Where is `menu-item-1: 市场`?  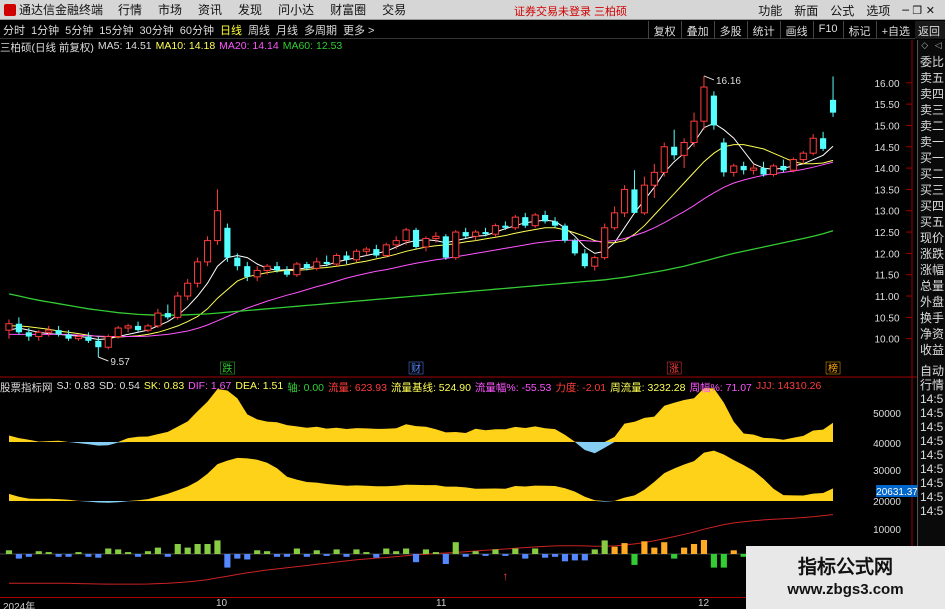 menu-item-1: 市场 is located at coordinates (170, 9).